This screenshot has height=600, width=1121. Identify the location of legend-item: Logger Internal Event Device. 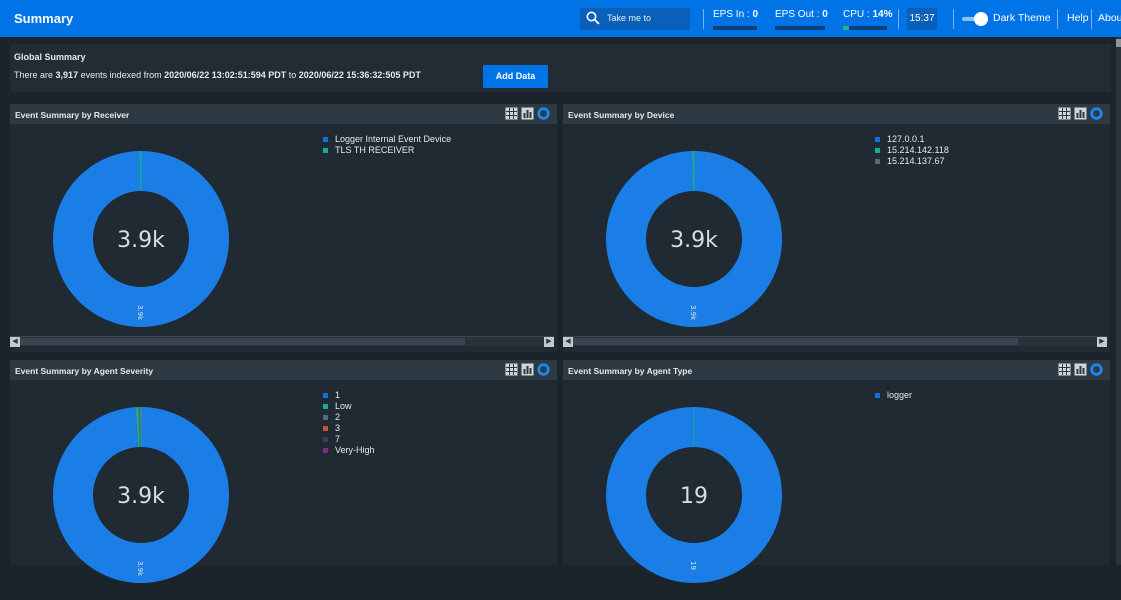
(387, 139).